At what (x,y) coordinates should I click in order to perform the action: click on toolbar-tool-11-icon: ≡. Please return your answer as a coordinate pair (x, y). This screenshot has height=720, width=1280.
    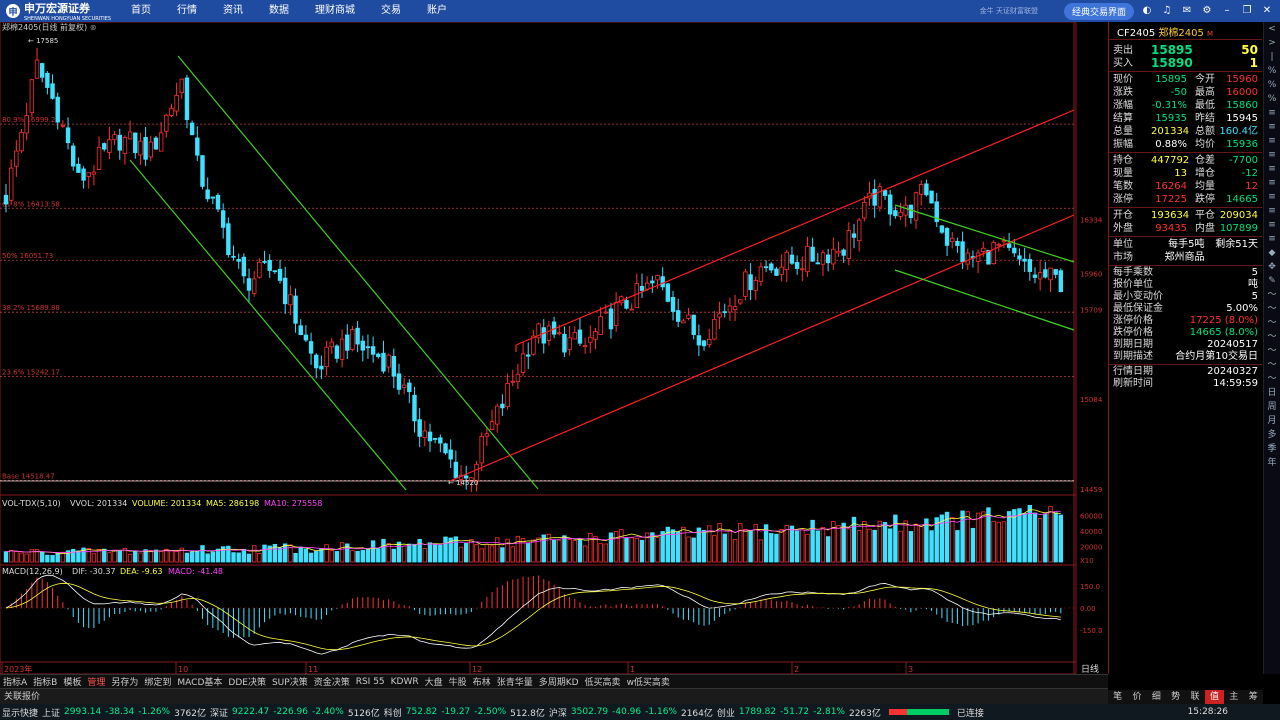
    Looking at the image, I should click on (1272, 183).